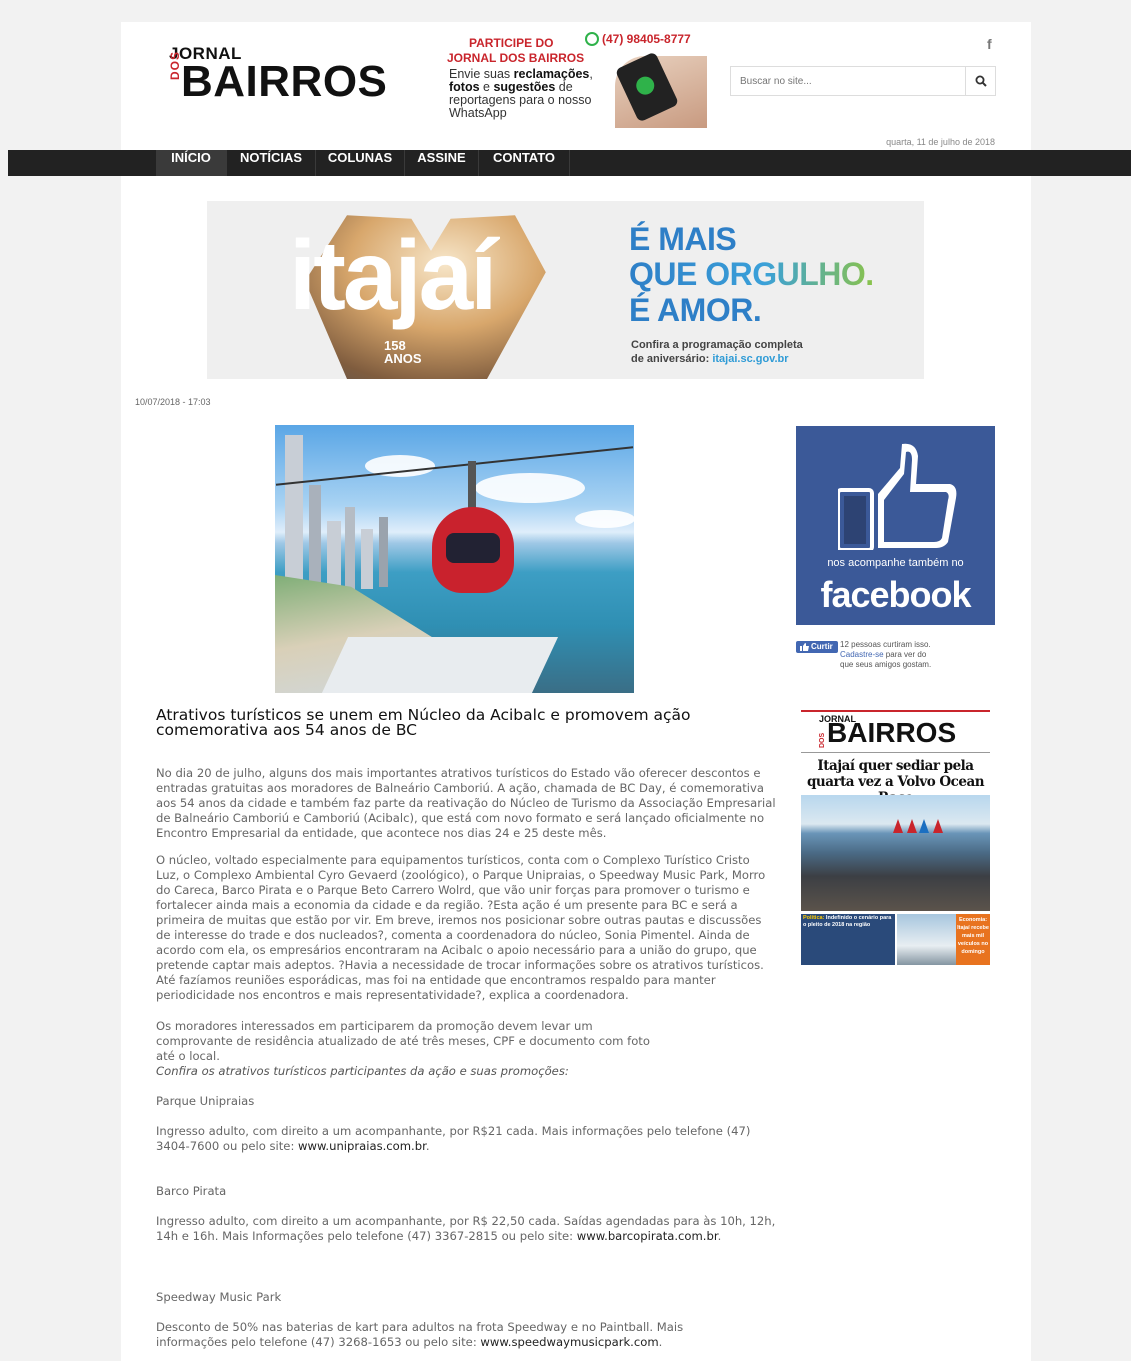 The width and height of the screenshot is (1131, 1361). I want to click on current-date: quarta, 11 de julho de 2018, so click(940, 142).